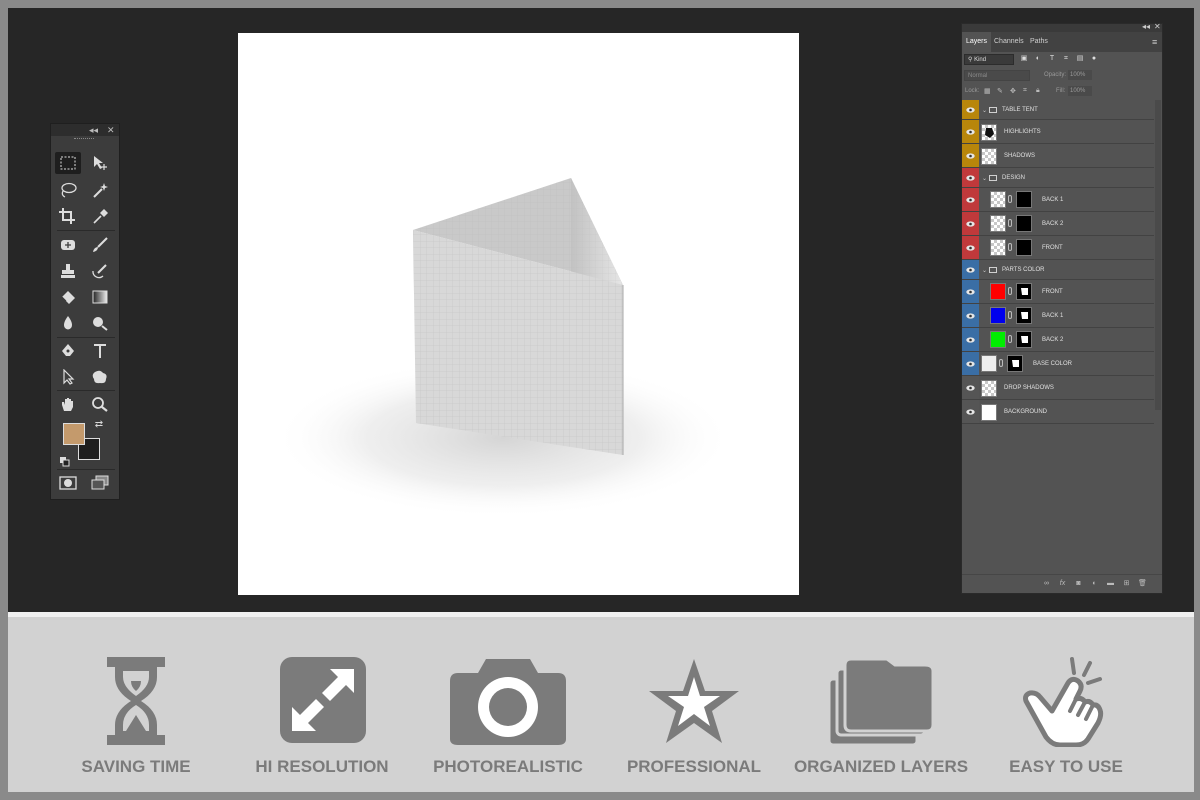 The width and height of the screenshot is (1200, 800). Describe the element at coordinates (1058, 156) in the screenshot. I see `layer-row: SHADOWS` at that location.